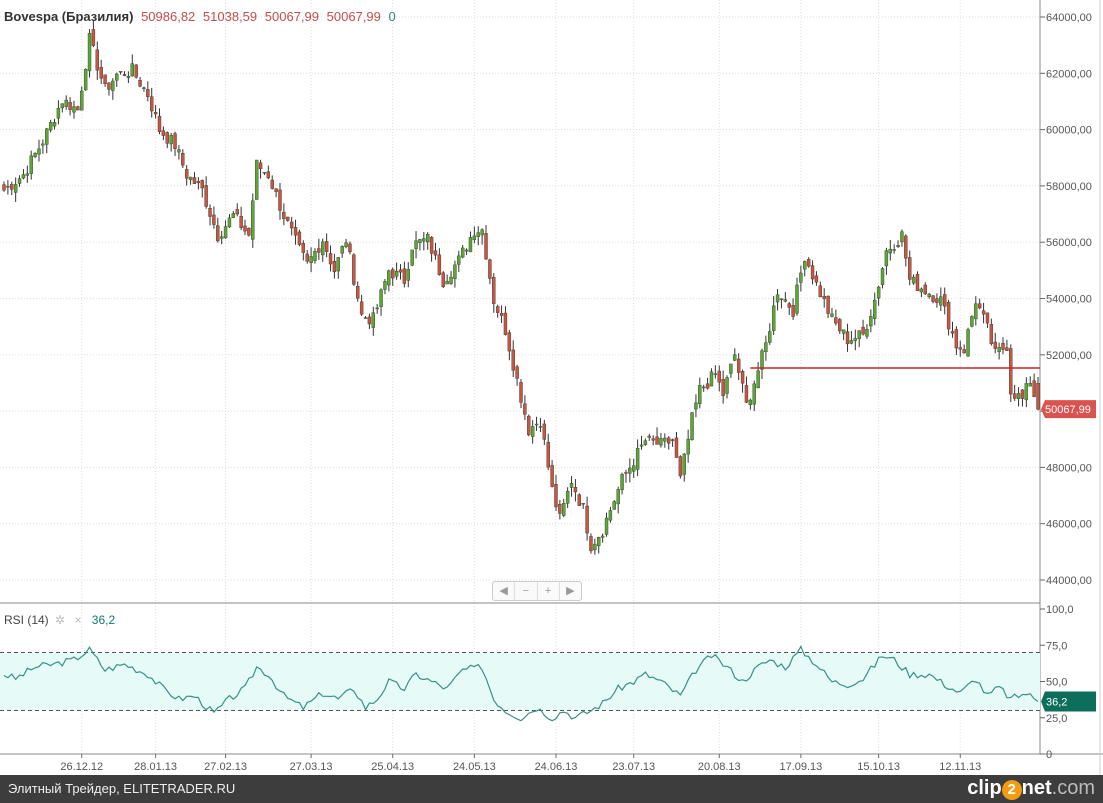 This screenshot has height=803, width=1103. I want to click on rsi-header: RSI (14) ✲ × 36,2, so click(59, 620).